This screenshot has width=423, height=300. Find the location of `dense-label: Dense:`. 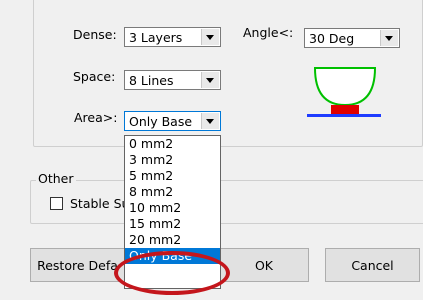

dense-label: Dense: is located at coordinates (95, 34).